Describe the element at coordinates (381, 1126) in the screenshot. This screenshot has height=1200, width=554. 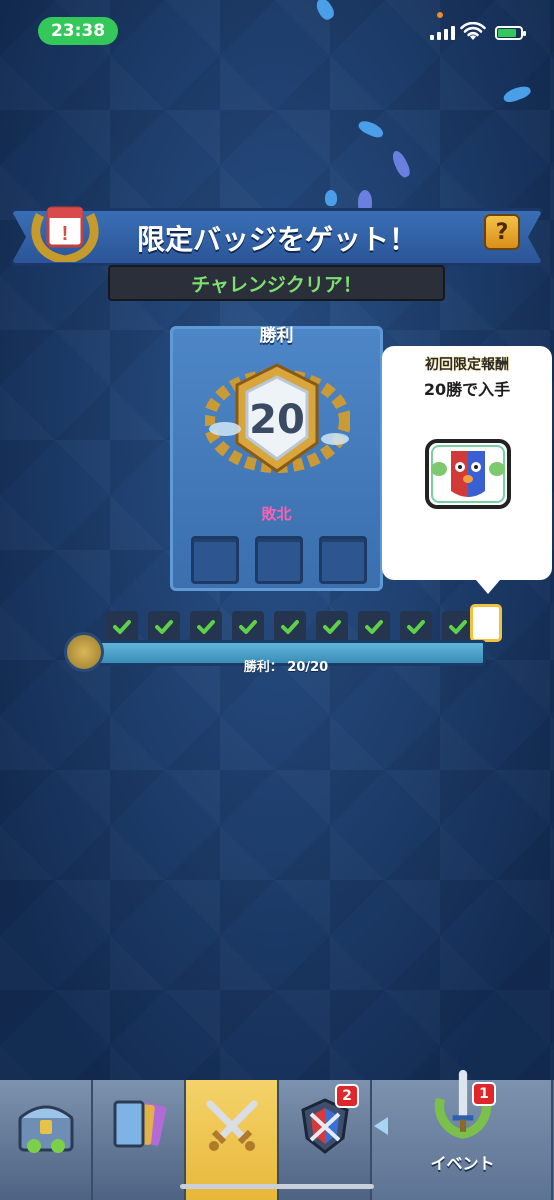
I see `tab-scroll-left-icon` at that location.